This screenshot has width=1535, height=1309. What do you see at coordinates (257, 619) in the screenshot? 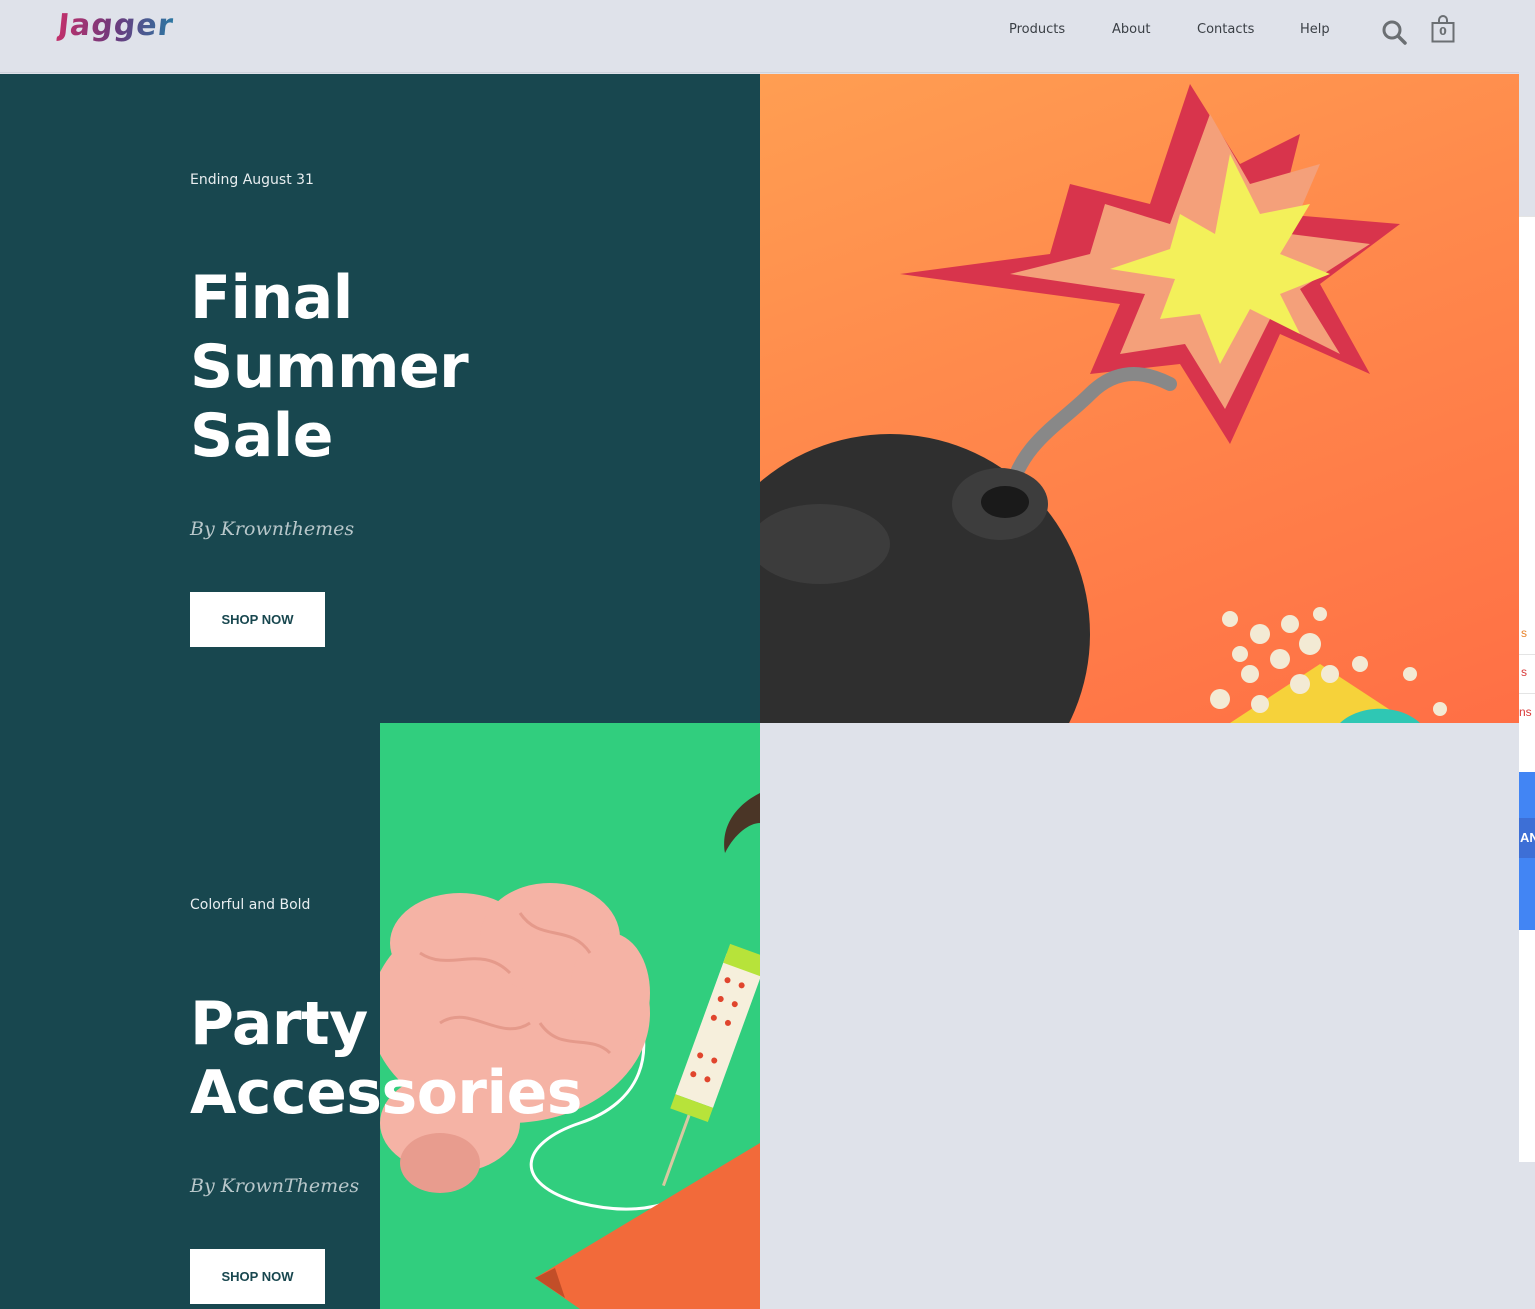
I see `hero1-shop-now-button: SHOP NOW` at bounding box center [257, 619].